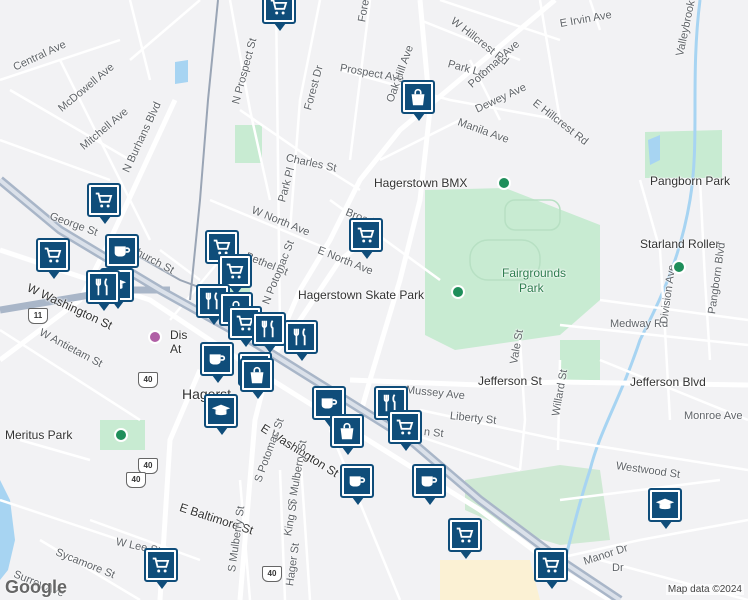 This screenshot has height=600, width=748. Describe the element at coordinates (679, 267) in the screenshot. I see `starland-roller-poi-icon` at that location.